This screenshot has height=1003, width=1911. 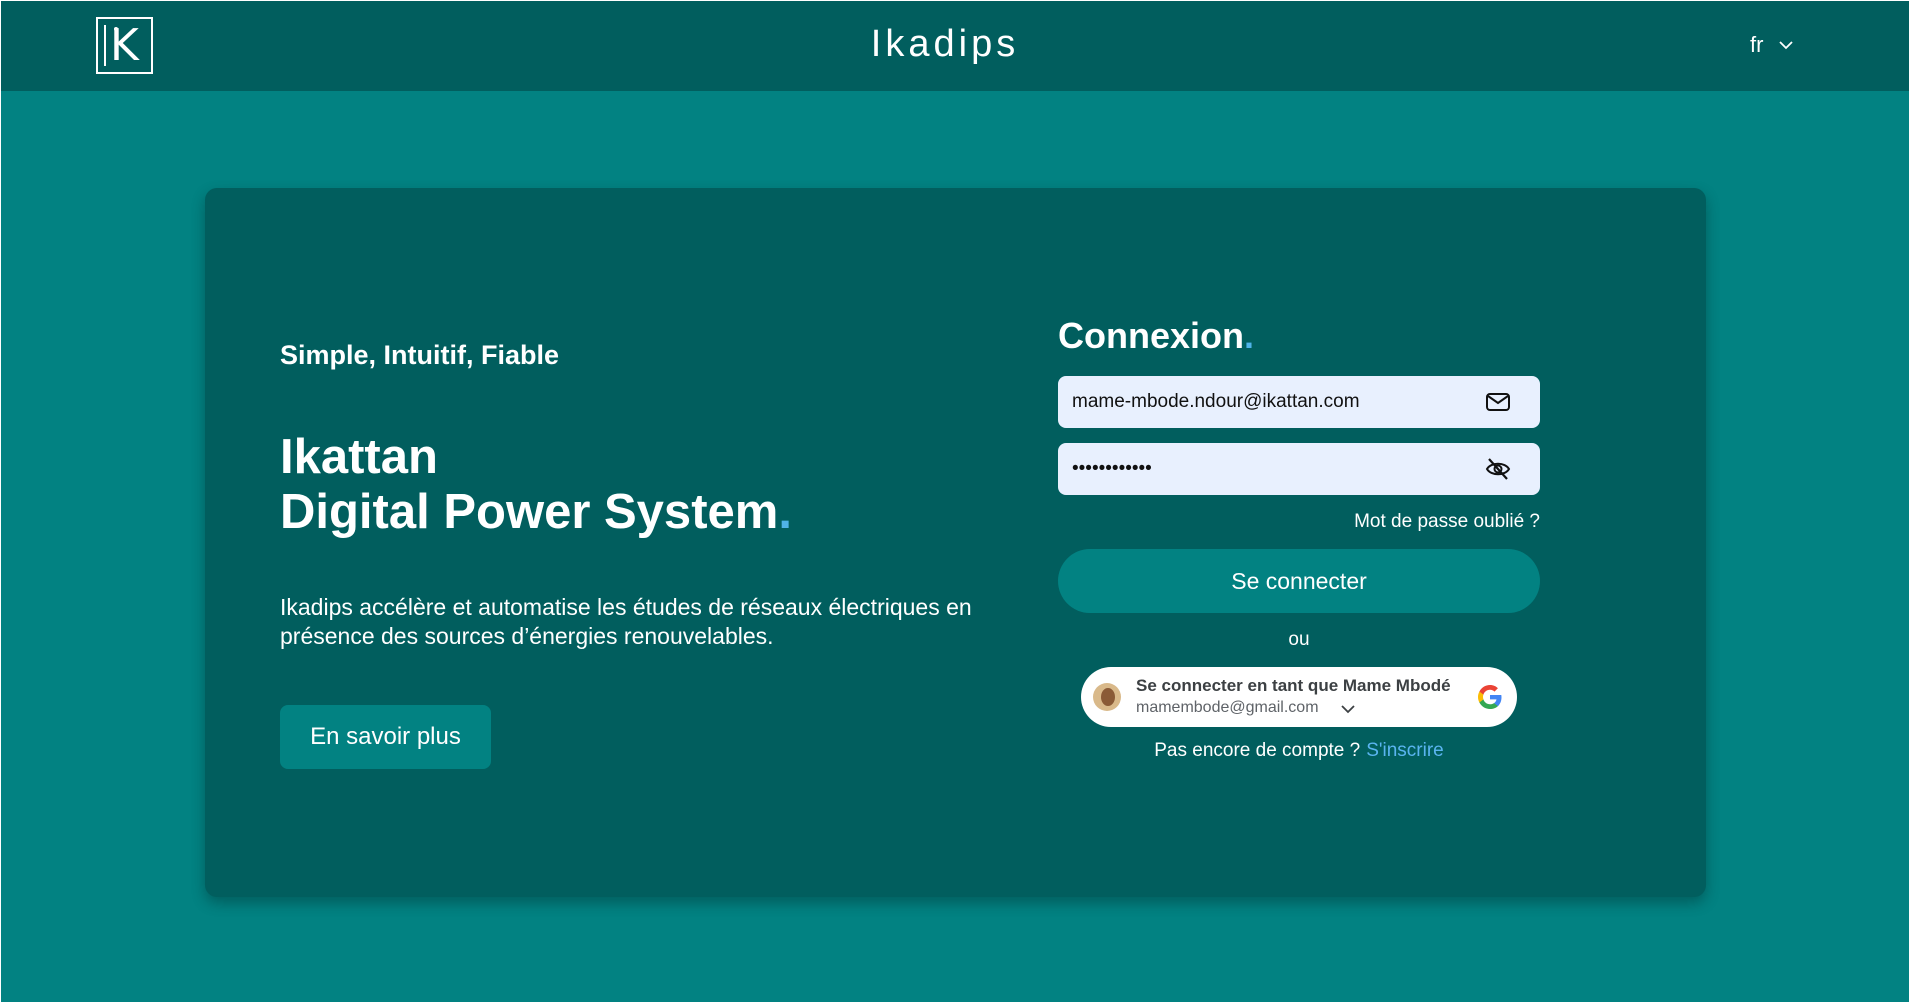 What do you see at coordinates (359, 457) in the screenshot?
I see `hero-title-line1: Ikattan` at bounding box center [359, 457].